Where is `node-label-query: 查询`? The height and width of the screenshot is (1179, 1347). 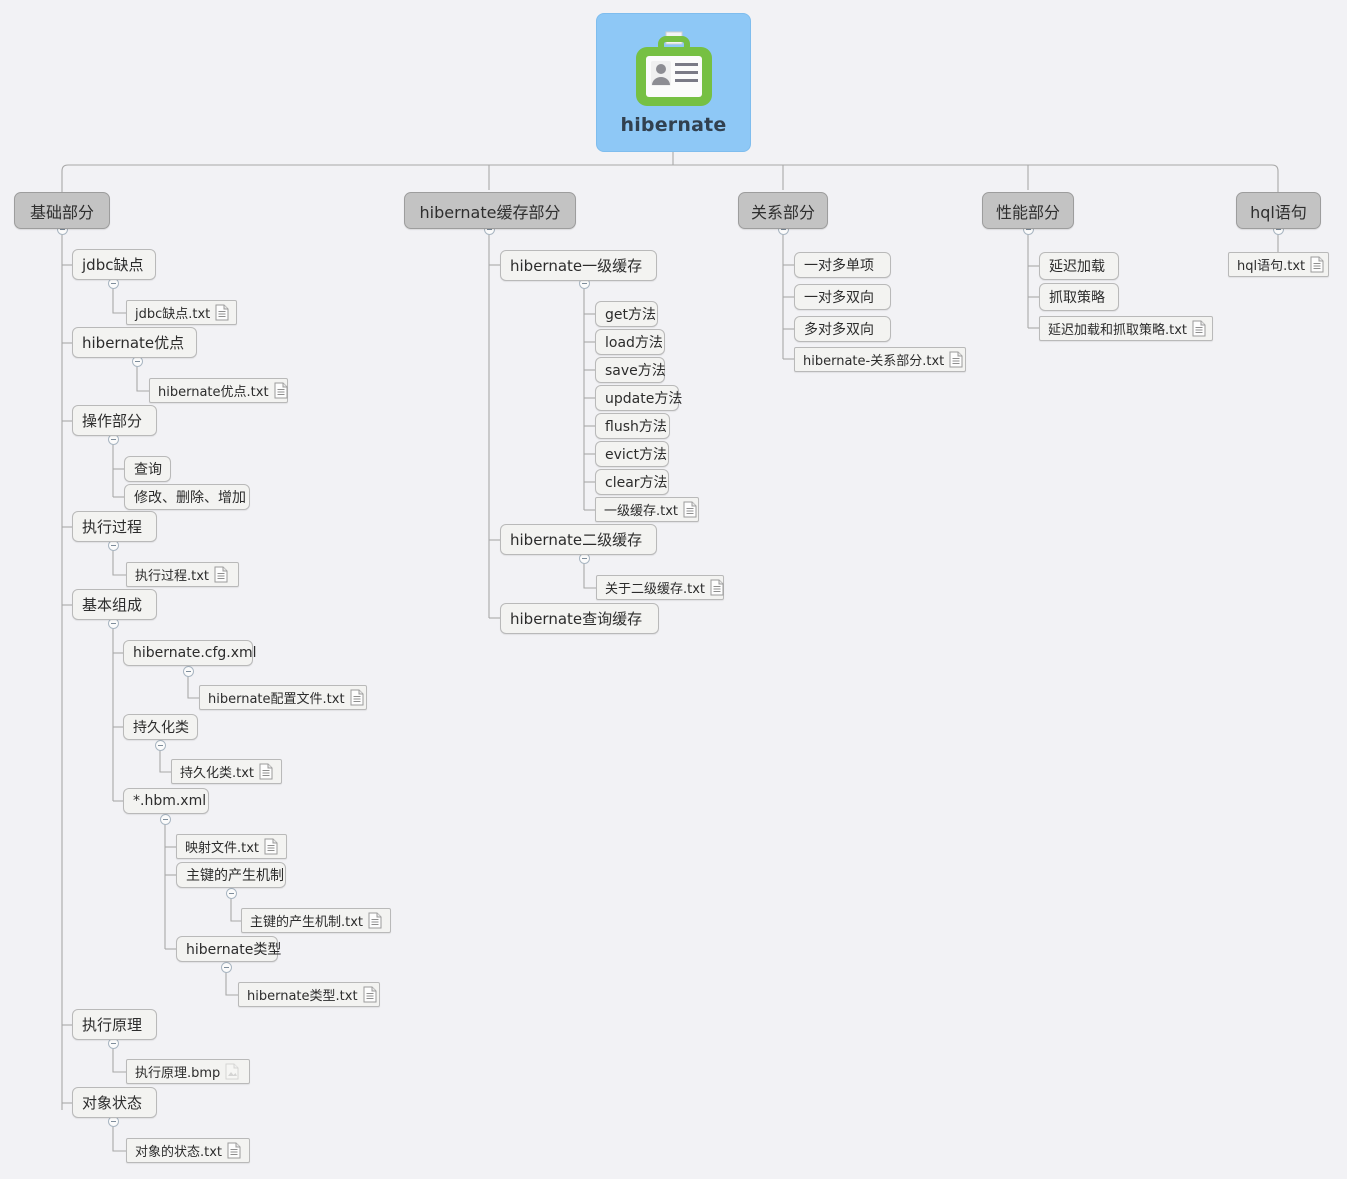 node-label-query: 查询 is located at coordinates (148, 470).